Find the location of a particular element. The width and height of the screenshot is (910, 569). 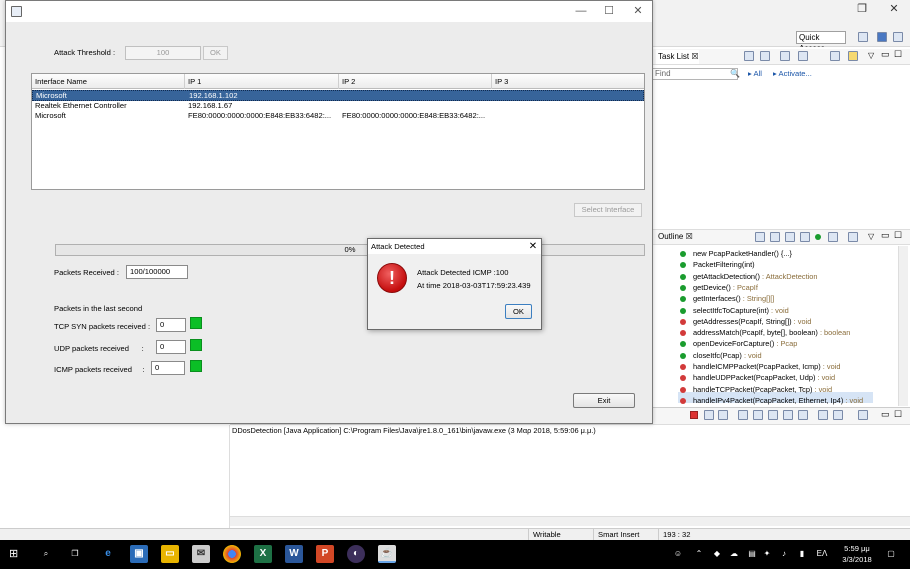

dialog-ok-button: OK is located at coordinates (518, 311).